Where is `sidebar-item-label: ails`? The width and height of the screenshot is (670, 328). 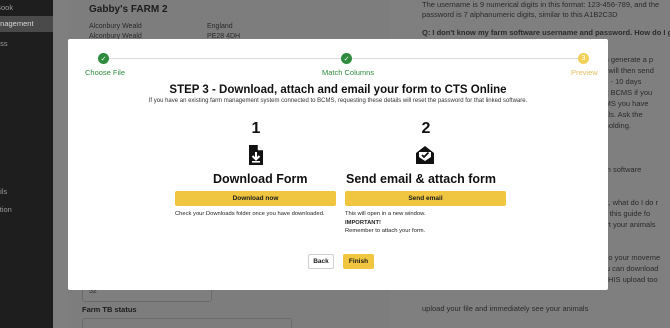 sidebar-item-label: ails is located at coordinates (4, 191).